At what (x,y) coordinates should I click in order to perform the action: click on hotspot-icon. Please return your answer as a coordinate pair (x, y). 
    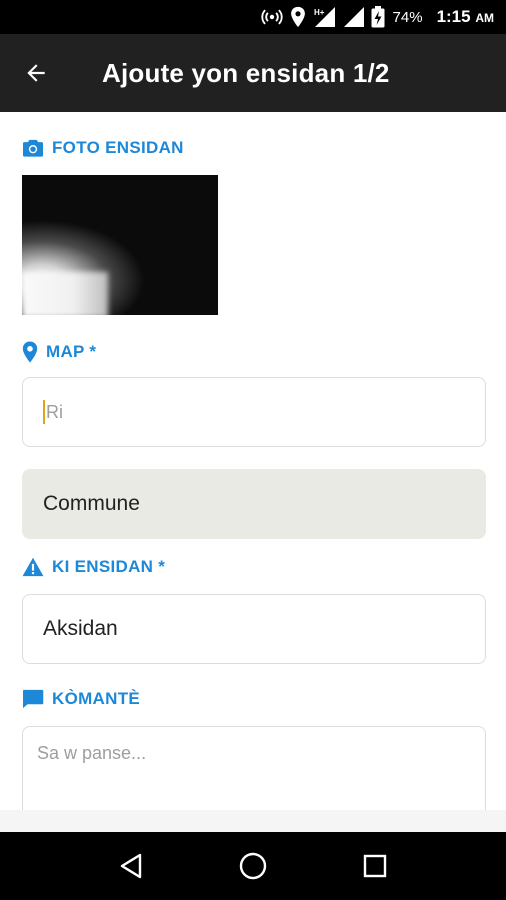
    Looking at the image, I should click on (271, 17).